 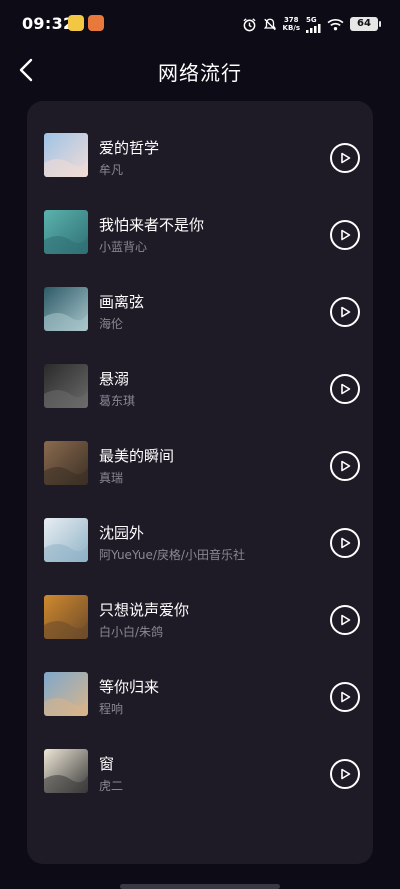 I want to click on song-row: 画离弦 海伦, so click(x=200, y=309).